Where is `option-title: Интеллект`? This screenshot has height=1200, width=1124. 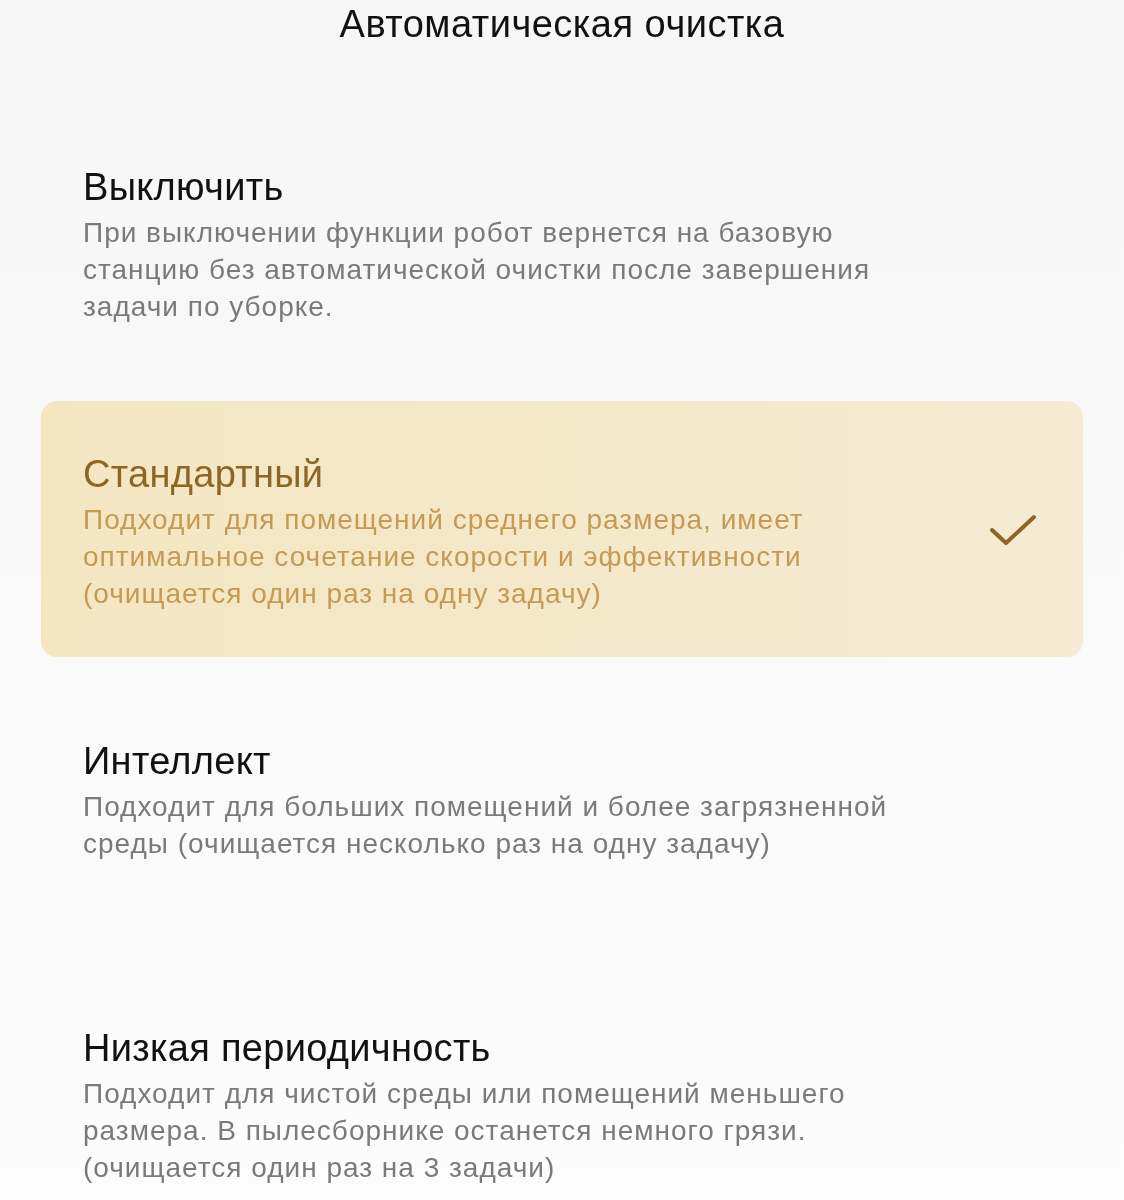 option-title: Интеллект is located at coordinates (177, 761).